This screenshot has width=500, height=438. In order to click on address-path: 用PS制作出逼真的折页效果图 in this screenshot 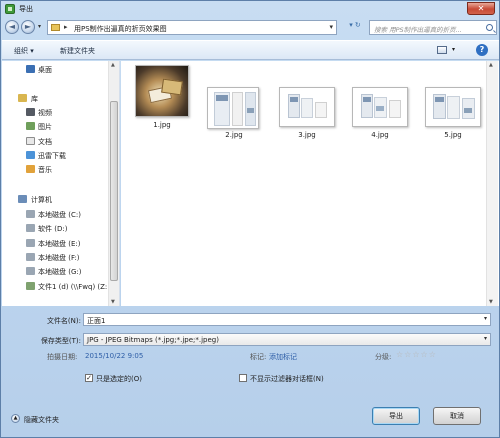, I will do `click(120, 29)`.